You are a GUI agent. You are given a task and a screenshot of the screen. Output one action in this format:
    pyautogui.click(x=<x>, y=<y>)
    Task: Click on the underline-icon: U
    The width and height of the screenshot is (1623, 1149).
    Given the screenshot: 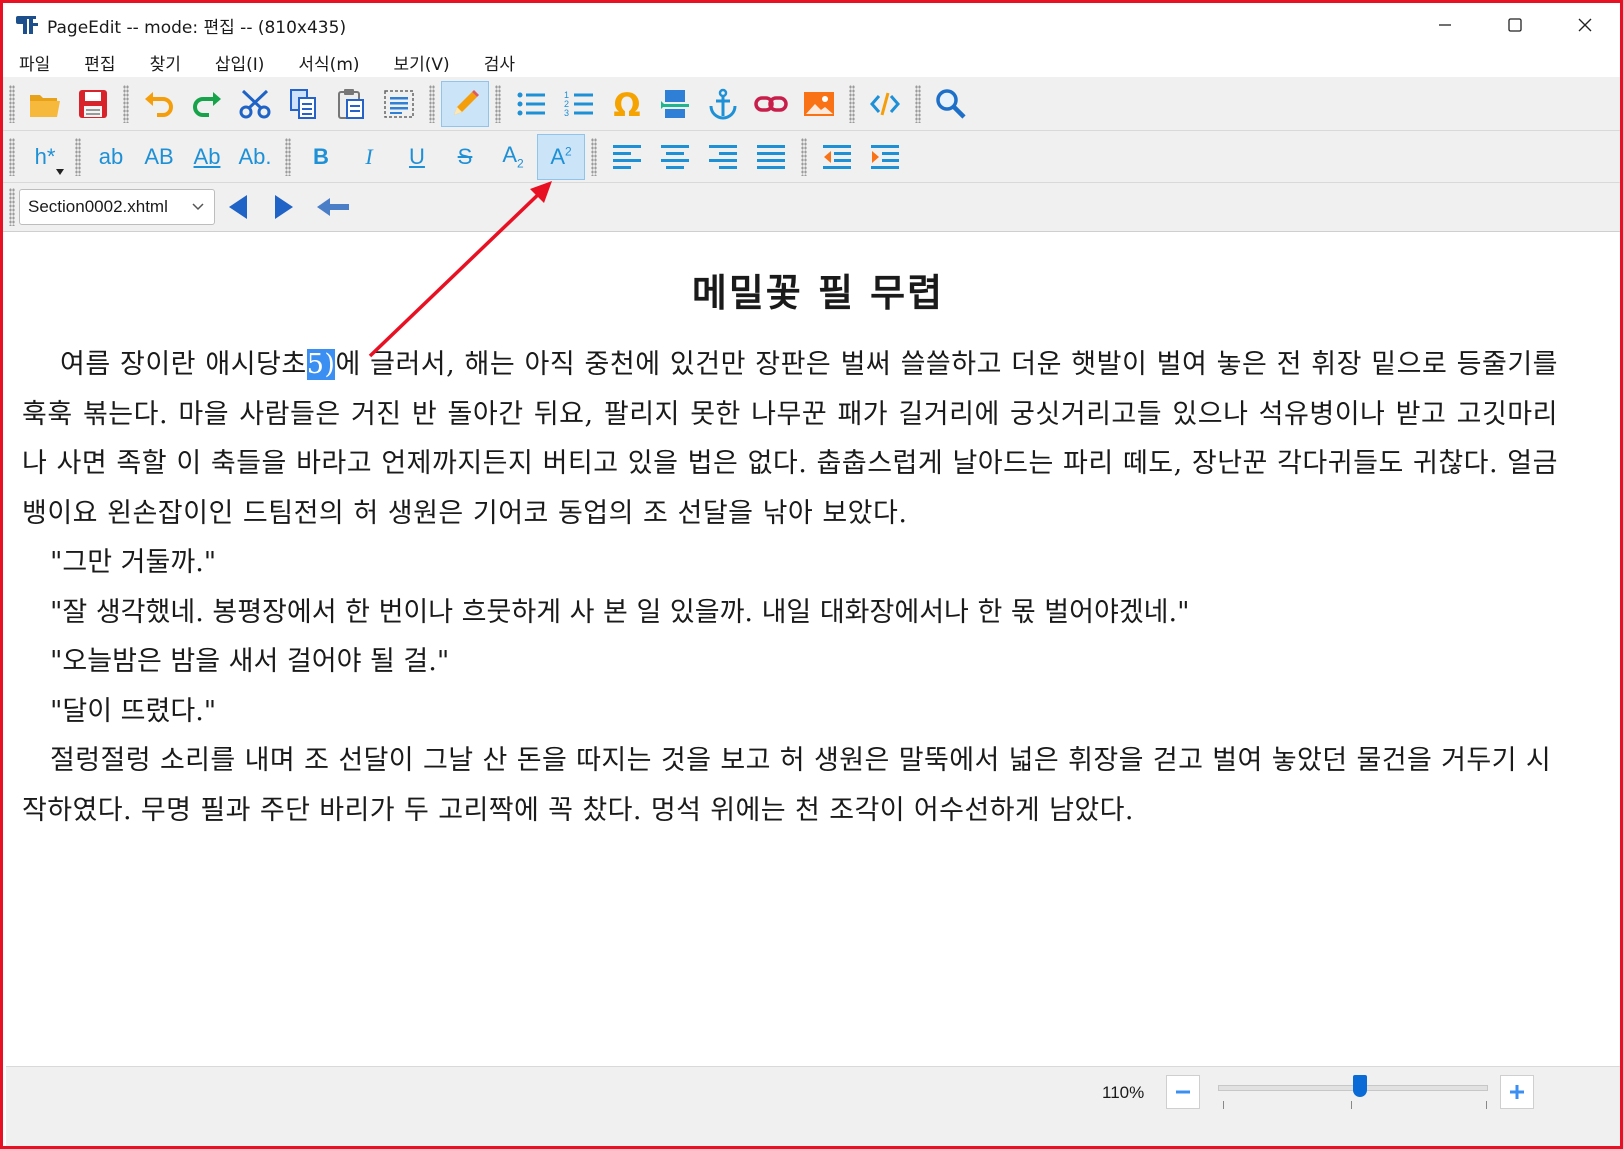 What is the action you would take?
    pyautogui.click(x=417, y=156)
    